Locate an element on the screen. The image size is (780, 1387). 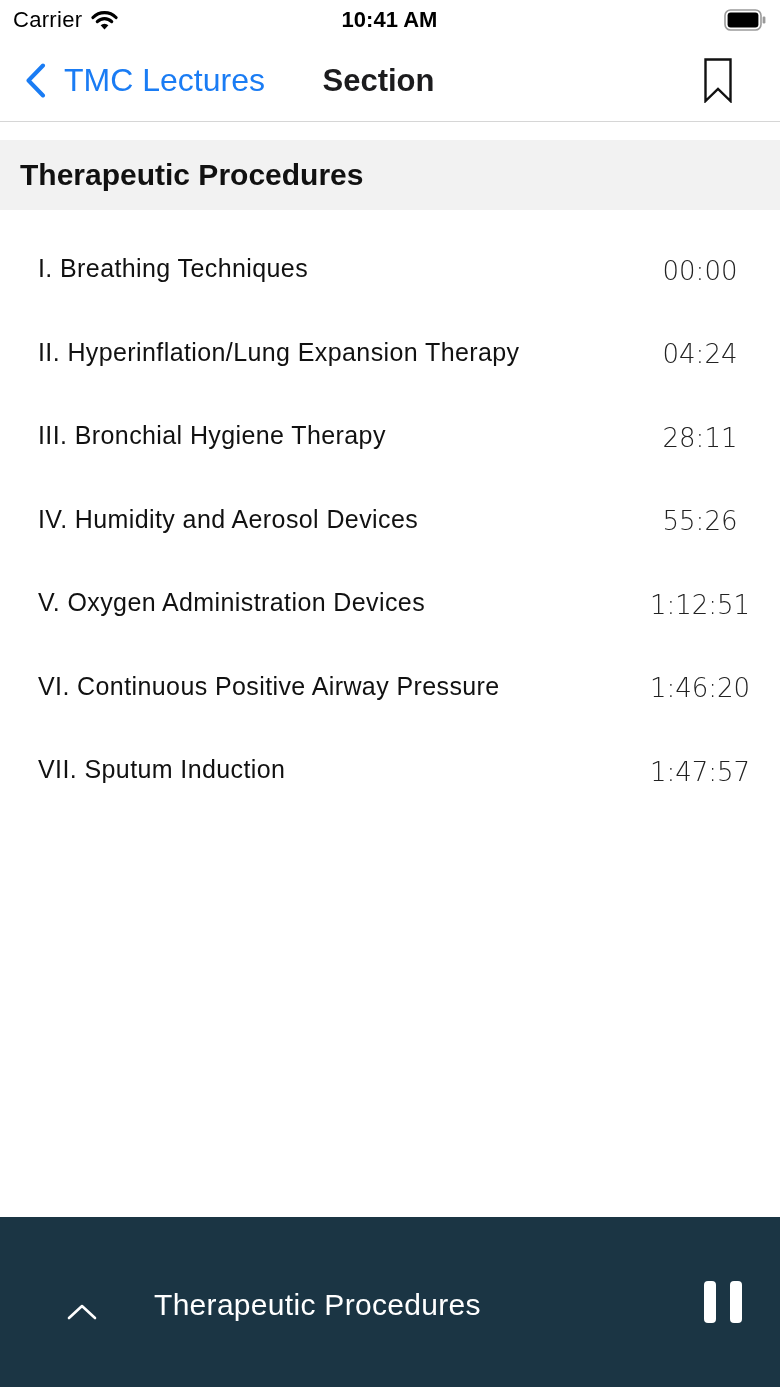
chapter-title: I. Breathing Techniques is located at coordinates (339, 269).